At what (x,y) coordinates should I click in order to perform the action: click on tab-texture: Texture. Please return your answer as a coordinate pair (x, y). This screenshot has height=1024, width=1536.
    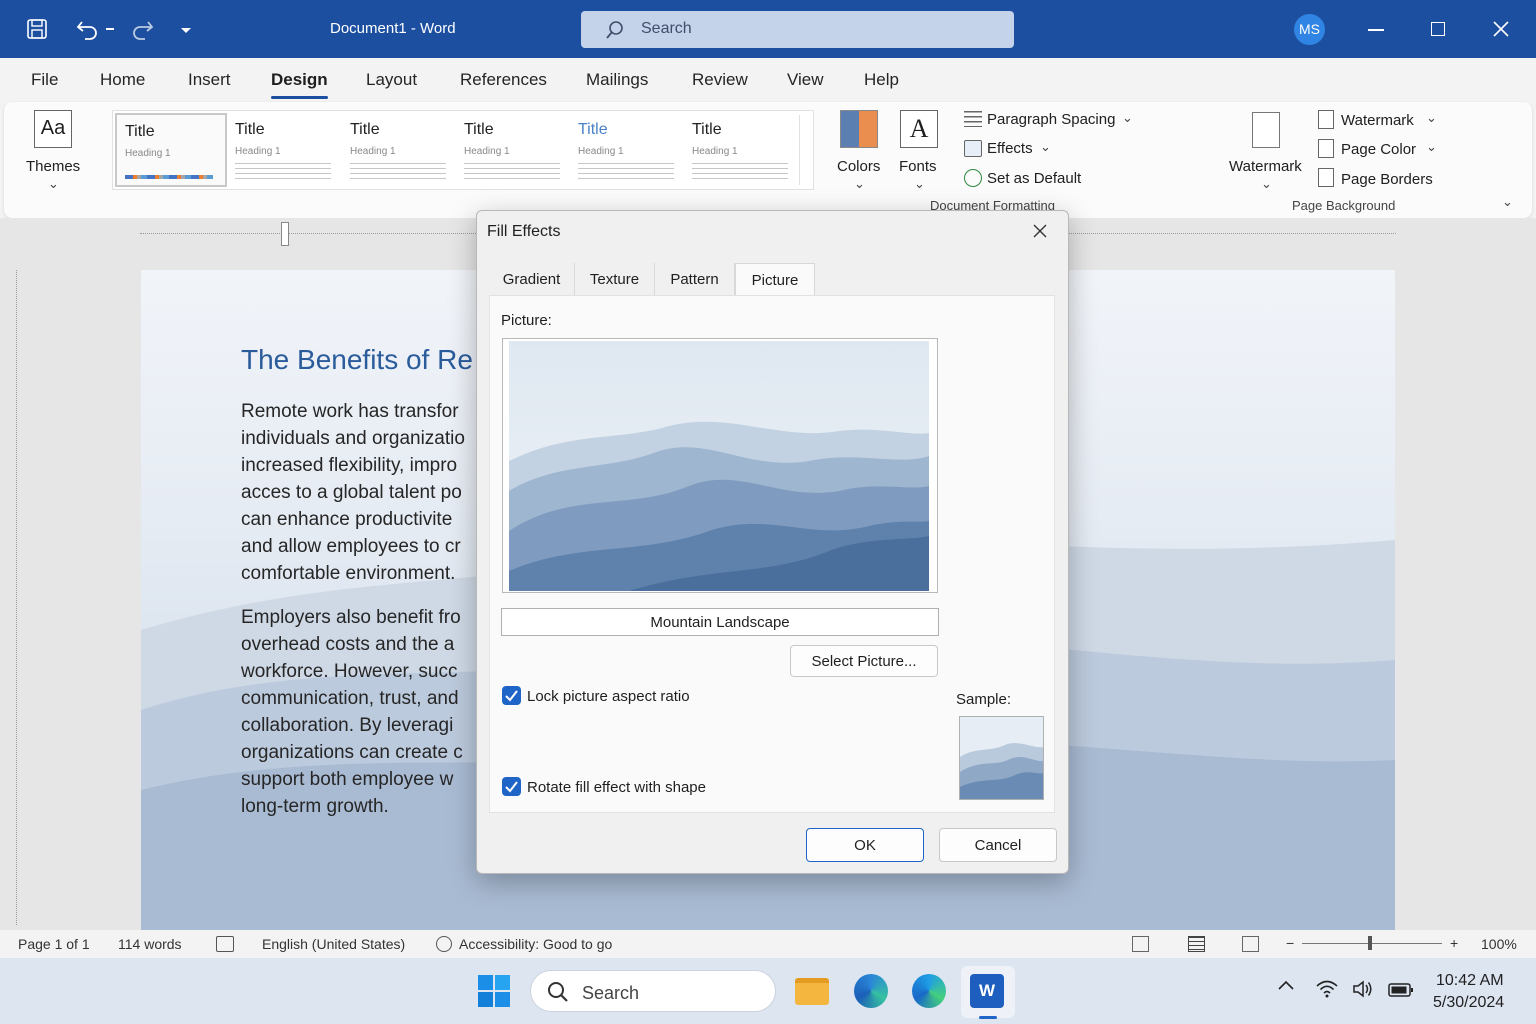
    Looking at the image, I should click on (615, 279).